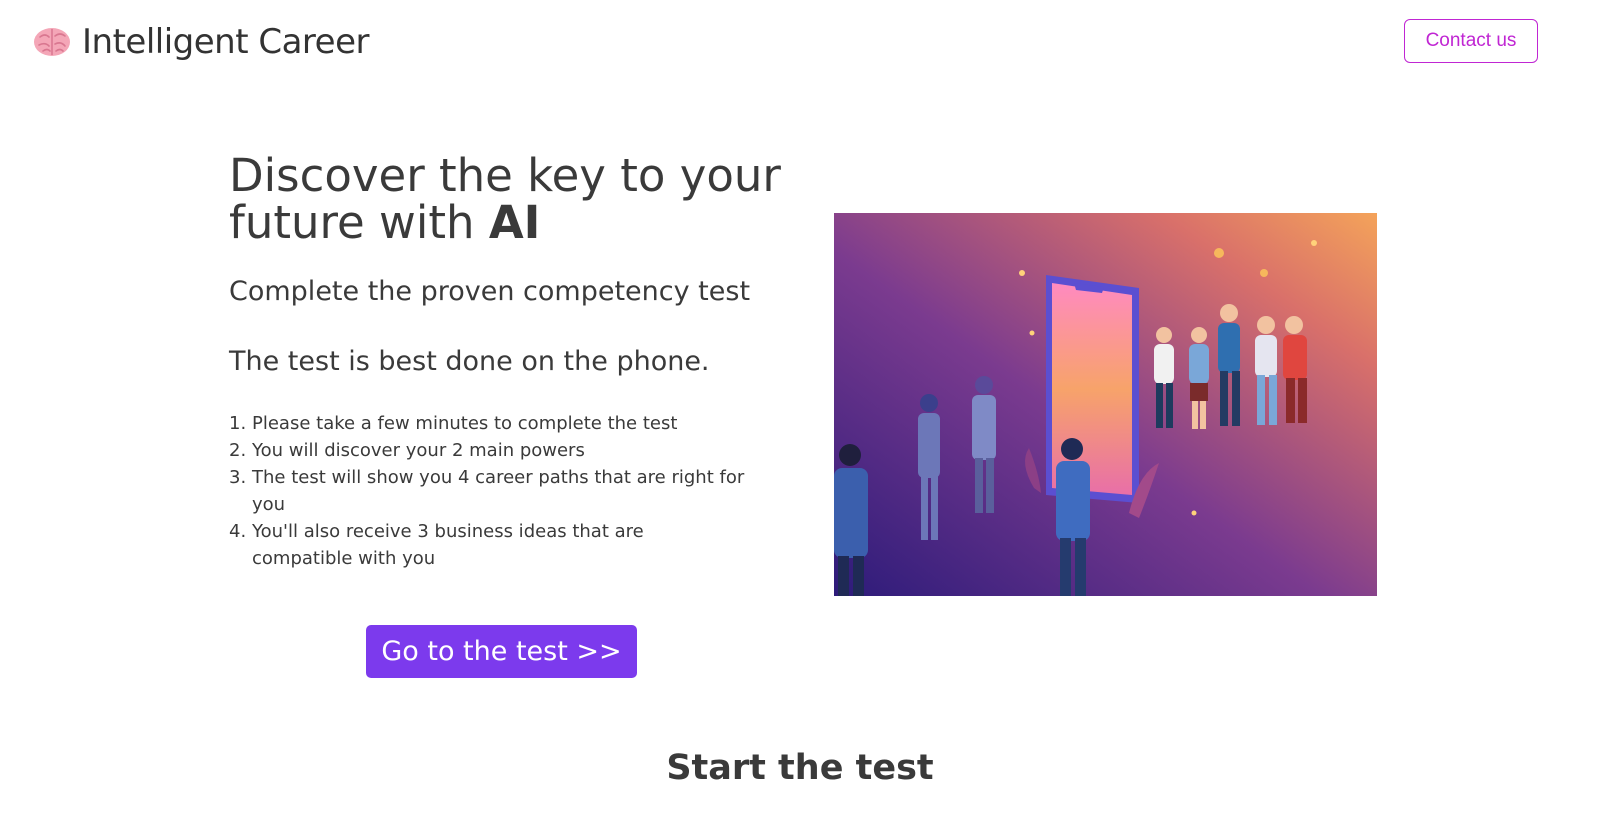 Image resolution: width=1600 pixels, height=834 pixels. Describe the element at coordinates (490, 291) in the screenshot. I see `hero-subtitle: Complete the proven competency test` at that location.